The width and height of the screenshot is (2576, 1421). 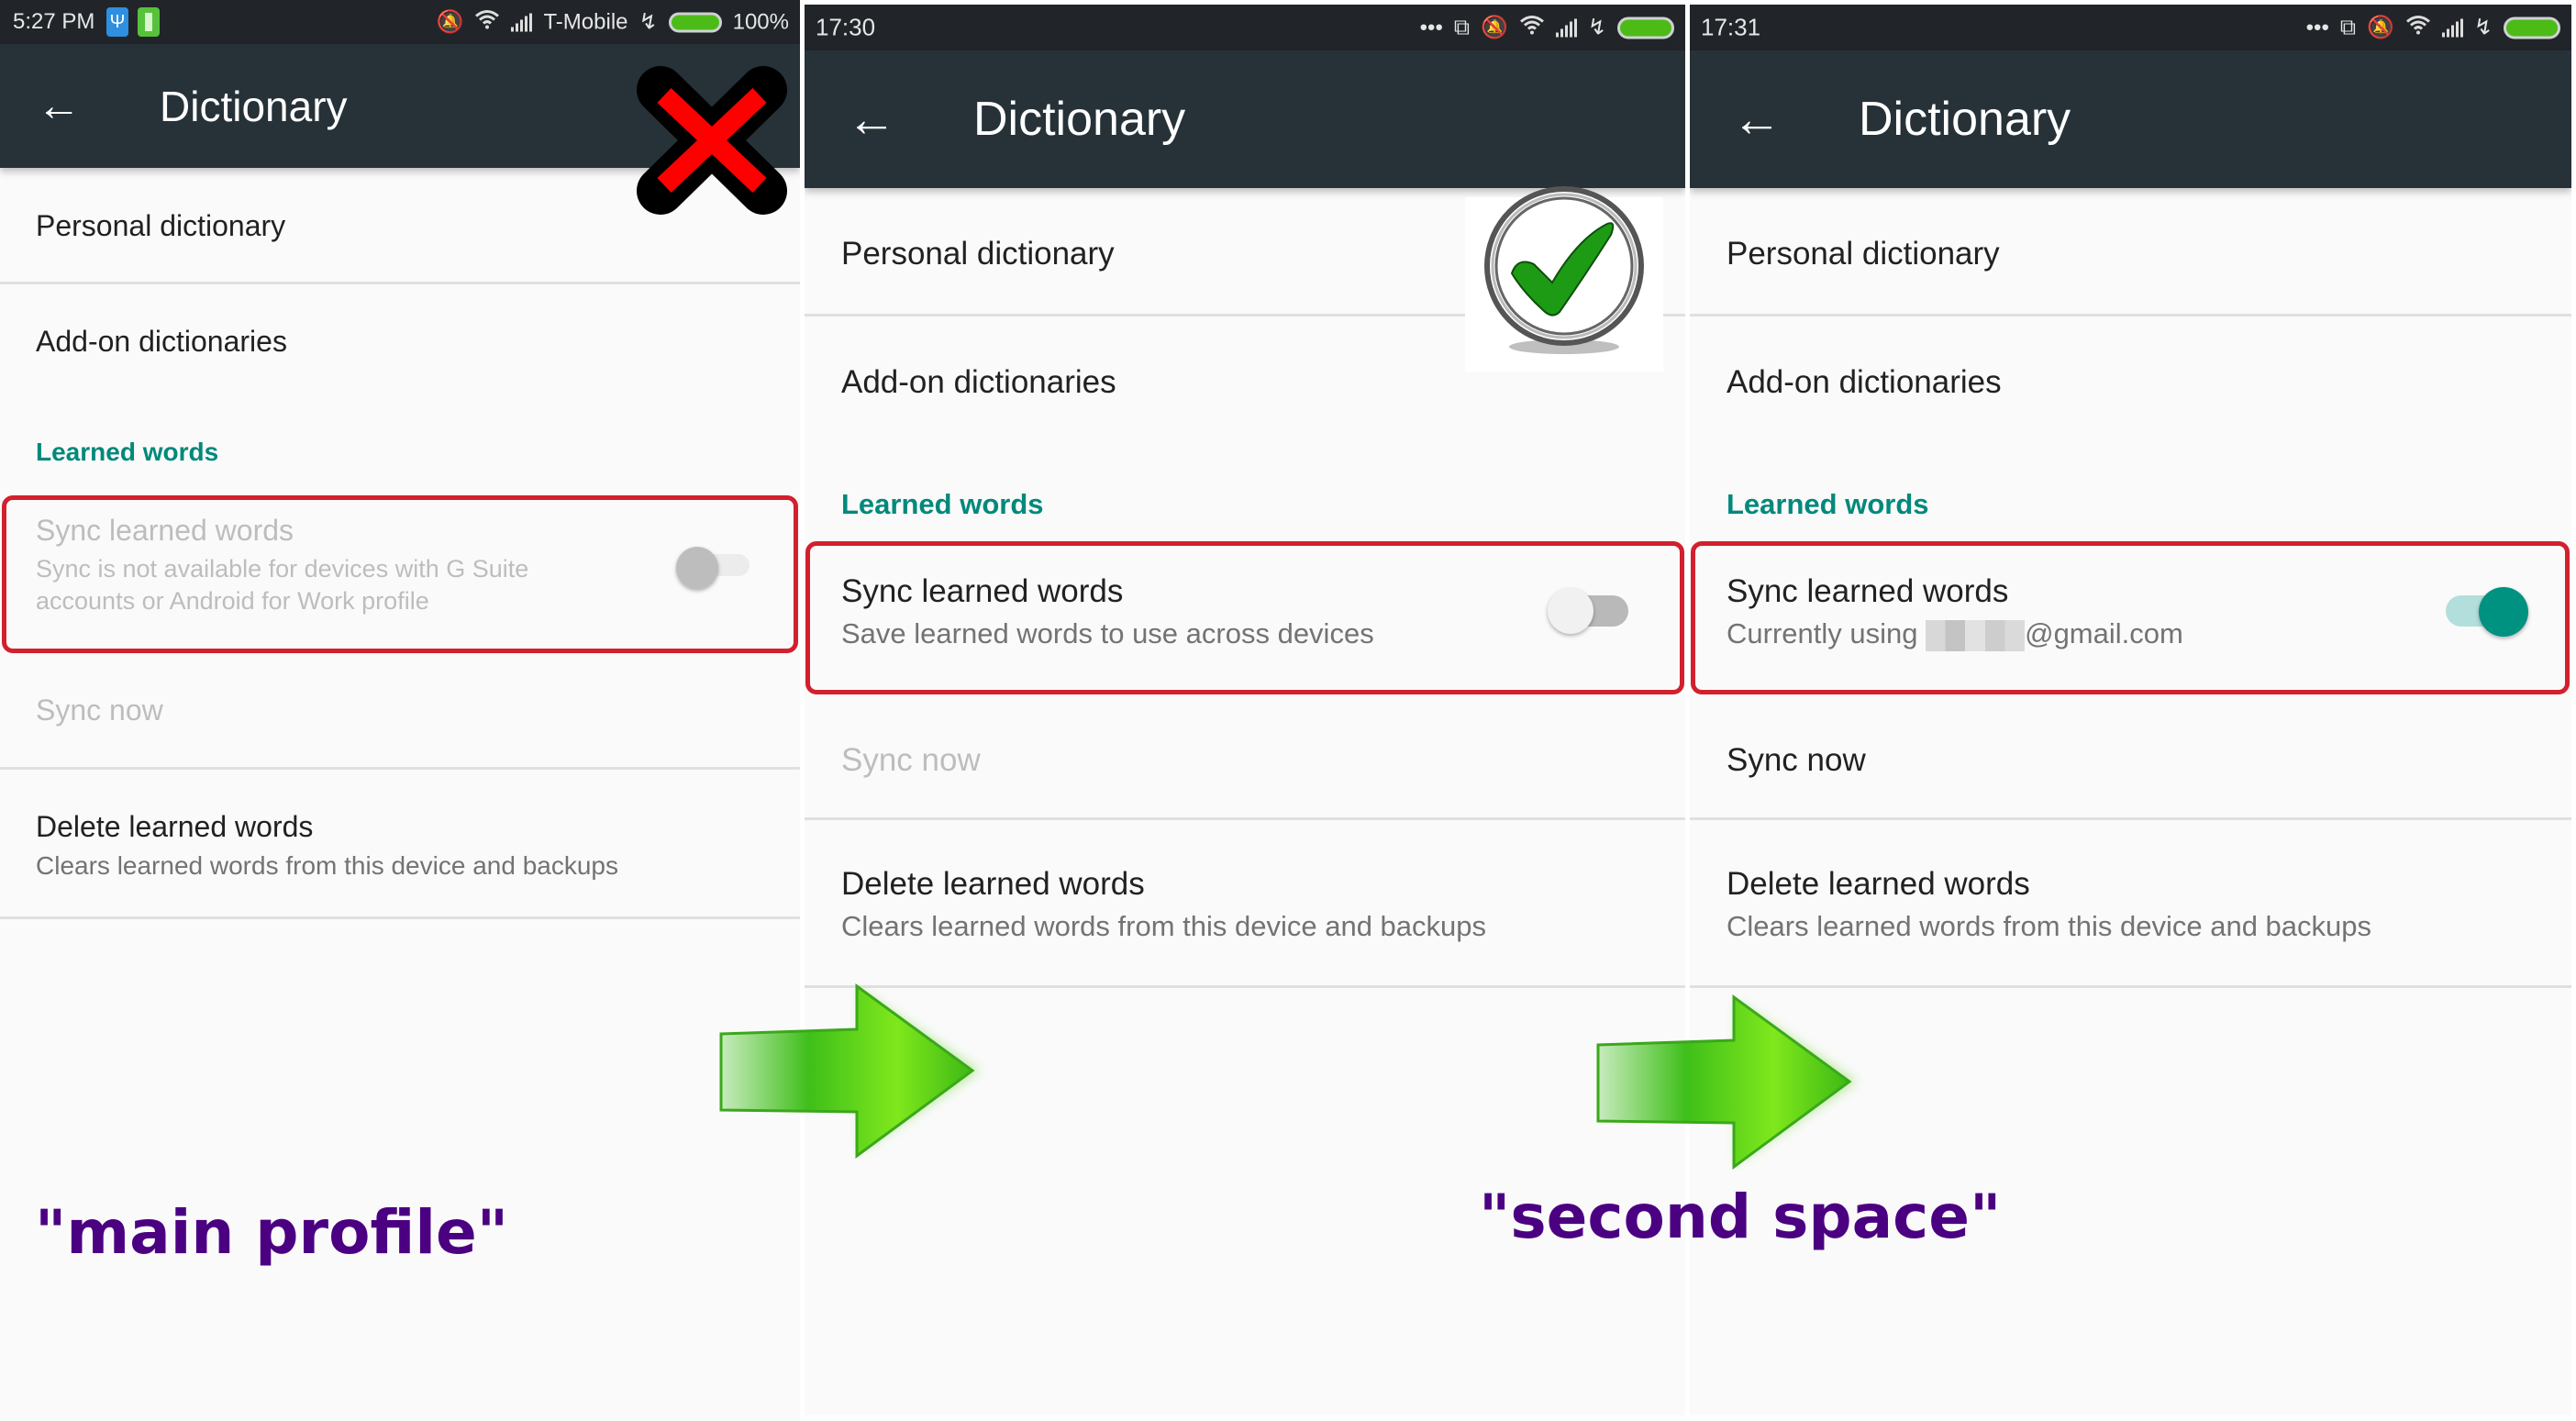 I want to click on battery-saver-icon, so click(x=149, y=22).